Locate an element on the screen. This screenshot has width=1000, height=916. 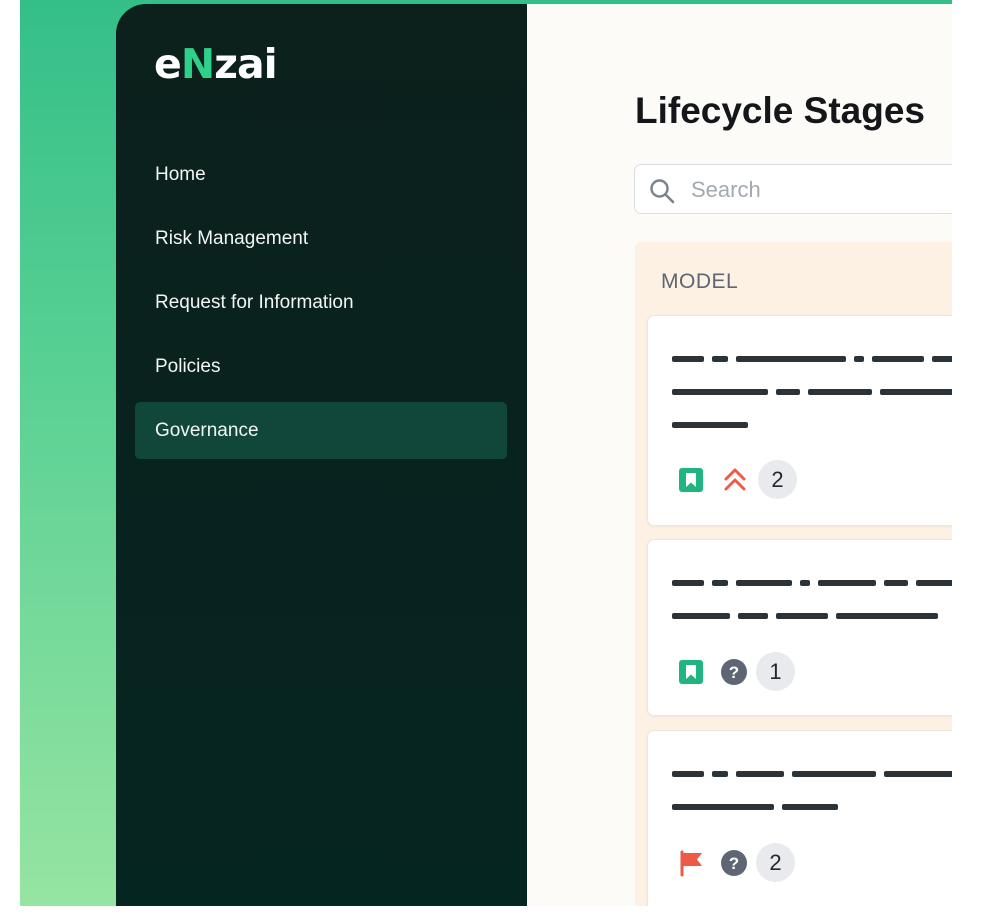
stage-card: 2 is located at coordinates (799, 420).